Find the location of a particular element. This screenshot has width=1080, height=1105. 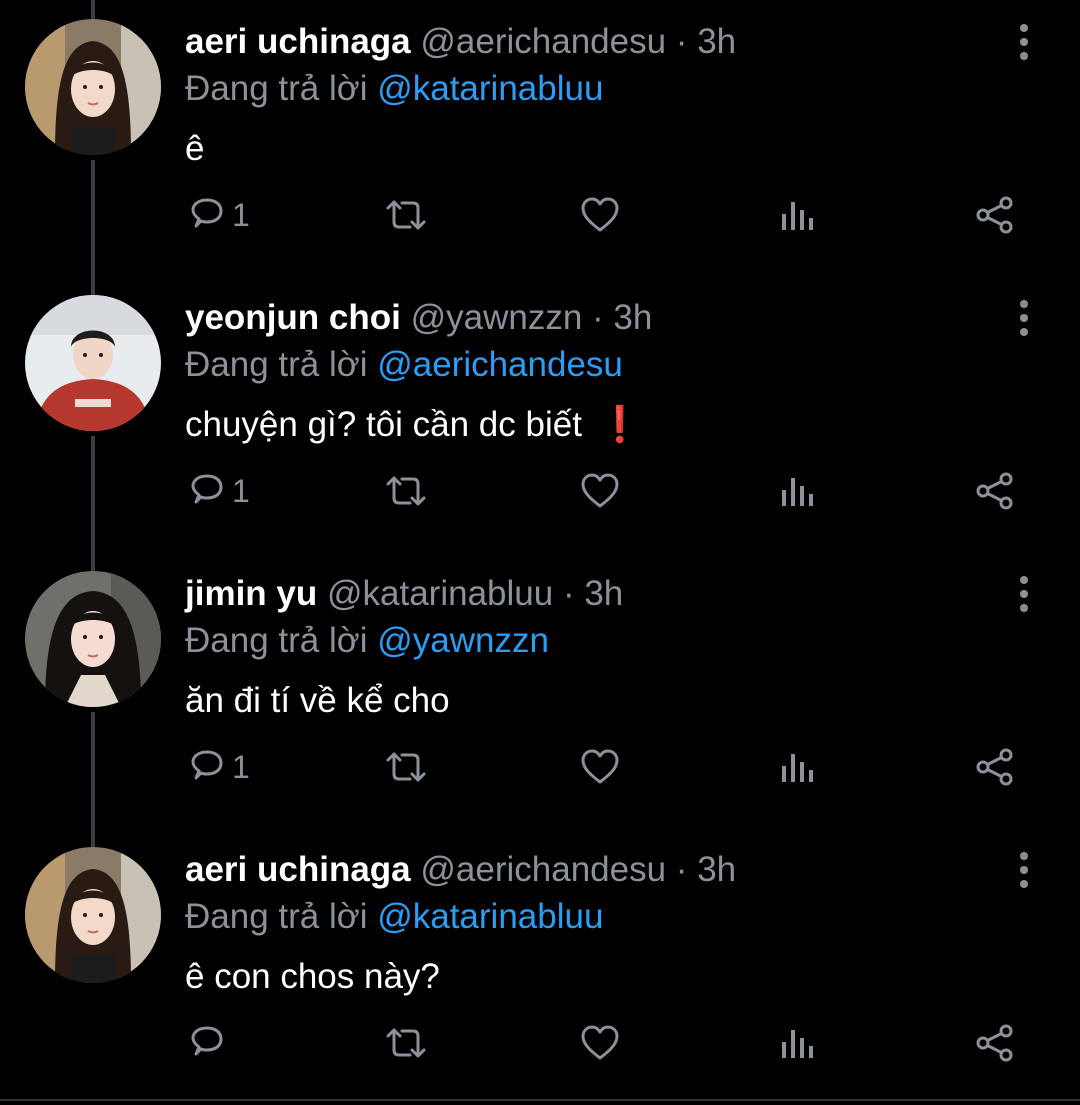

exclamation-emoji: ❗ is located at coordinates (619, 424).